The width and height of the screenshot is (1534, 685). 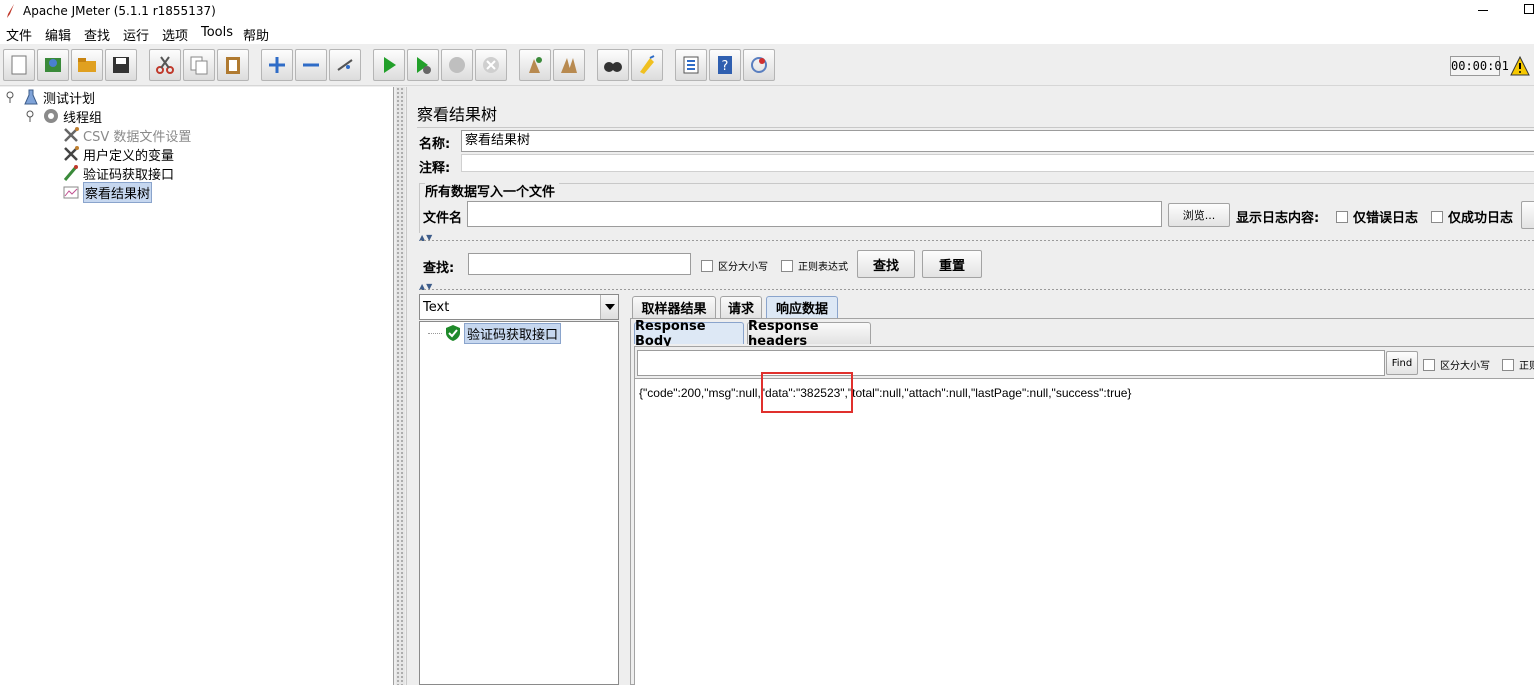 What do you see at coordinates (121, 65) in the screenshot?
I see `save-button` at bounding box center [121, 65].